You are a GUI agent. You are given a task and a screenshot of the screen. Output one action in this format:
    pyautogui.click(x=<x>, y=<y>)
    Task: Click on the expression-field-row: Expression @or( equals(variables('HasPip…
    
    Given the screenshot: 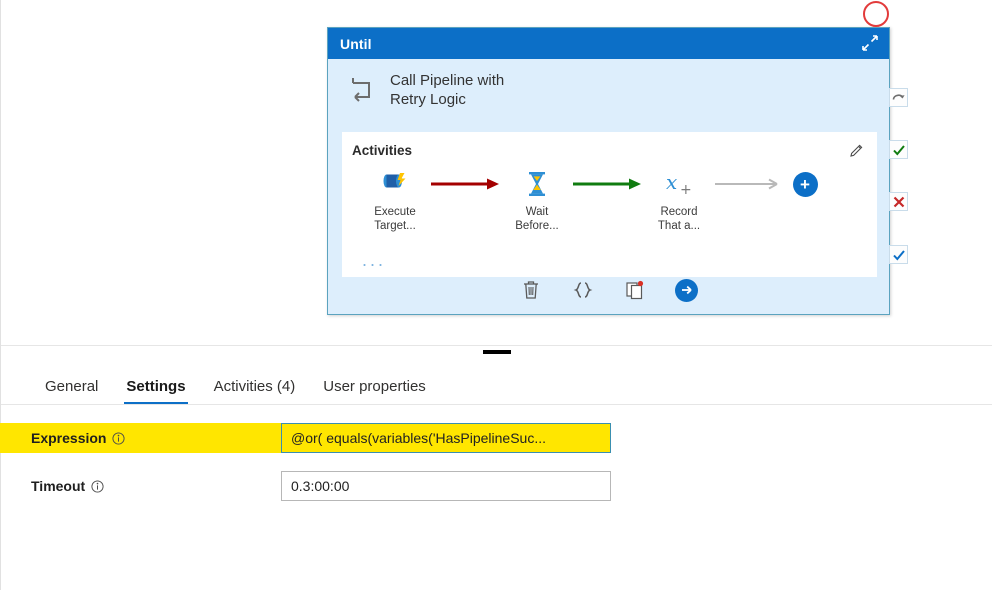 What is the action you would take?
    pyautogui.click(x=496, y=438)
    